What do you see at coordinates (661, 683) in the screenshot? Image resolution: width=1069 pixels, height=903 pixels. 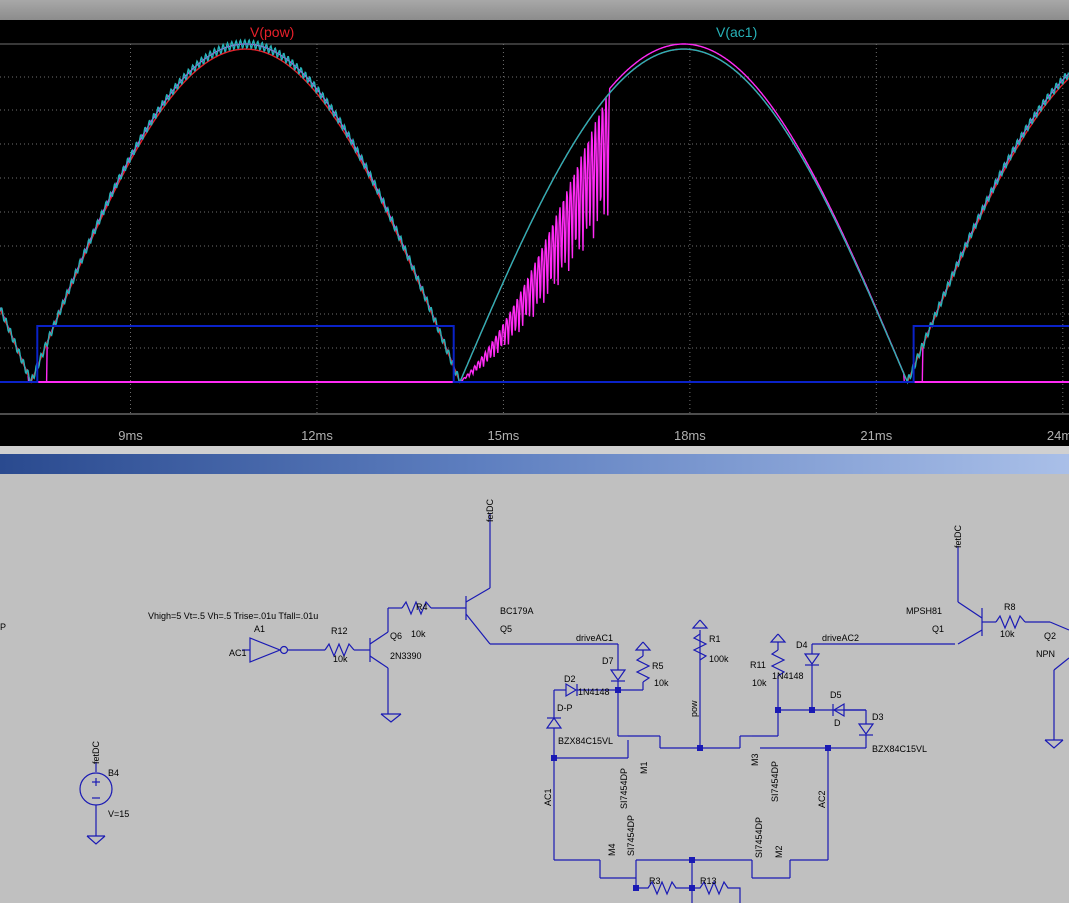 I see `label-r5-value: 10k` at bounding box center [661, 683].